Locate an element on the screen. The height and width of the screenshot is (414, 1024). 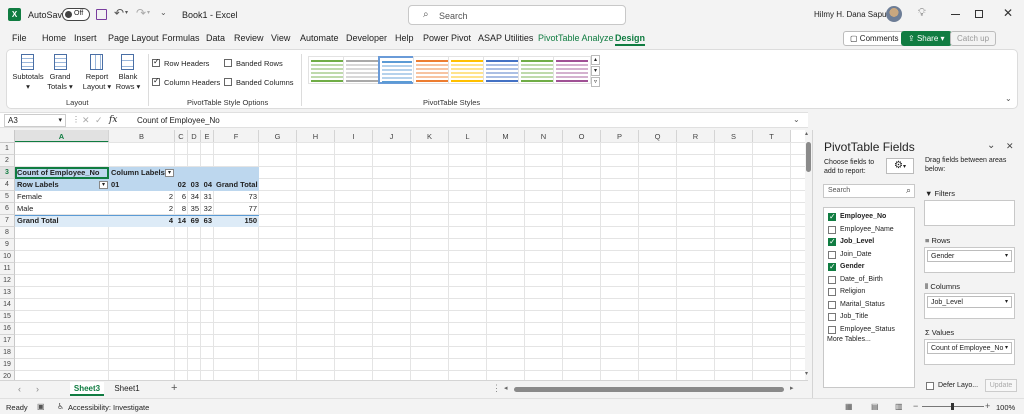
zoom-slider is located at coordinates (953, 406).